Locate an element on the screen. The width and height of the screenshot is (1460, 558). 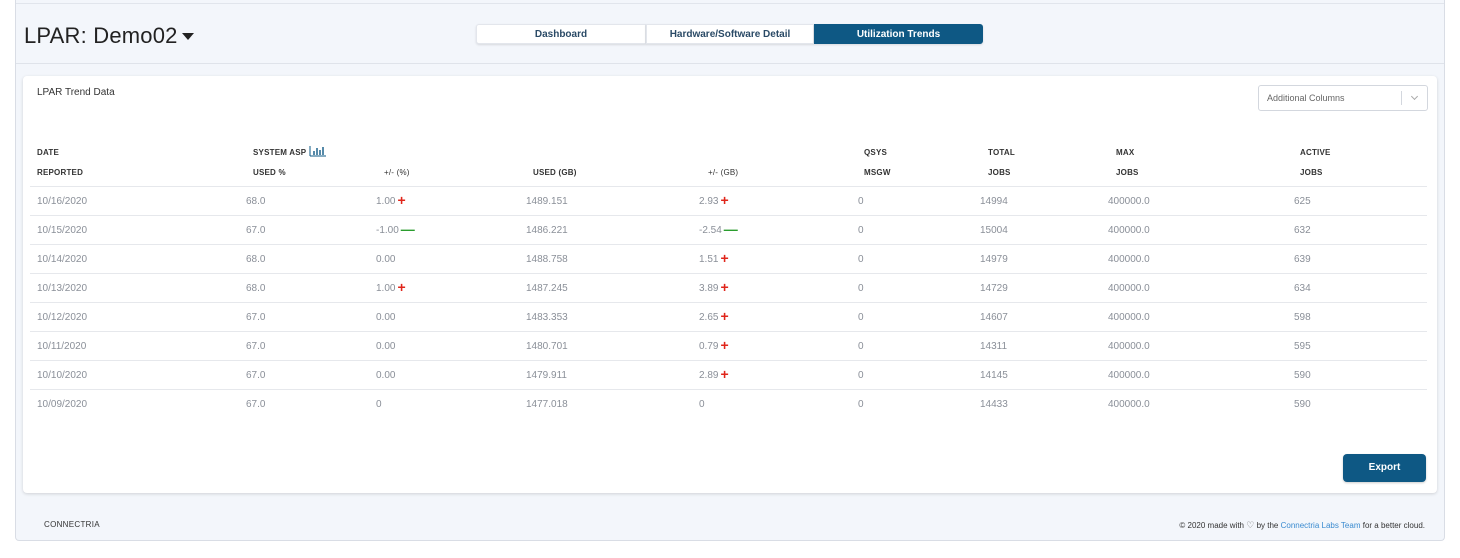
cell-used-gb: 1480.701 is located at coordinates (612, 346).